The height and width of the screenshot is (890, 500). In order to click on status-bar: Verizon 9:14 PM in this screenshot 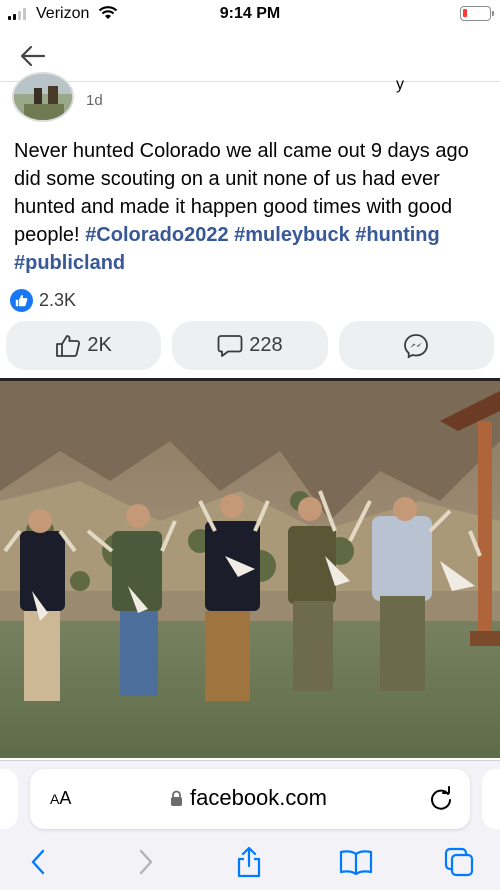, I will do `click(250, 15)`.